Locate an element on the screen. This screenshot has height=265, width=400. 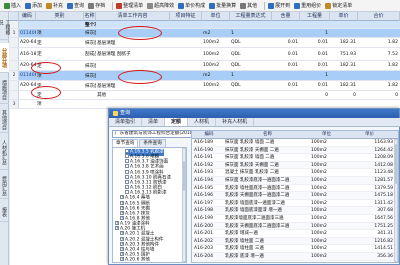
cell-name: 抹灰面油漆 is located at coordinates (90, 75).